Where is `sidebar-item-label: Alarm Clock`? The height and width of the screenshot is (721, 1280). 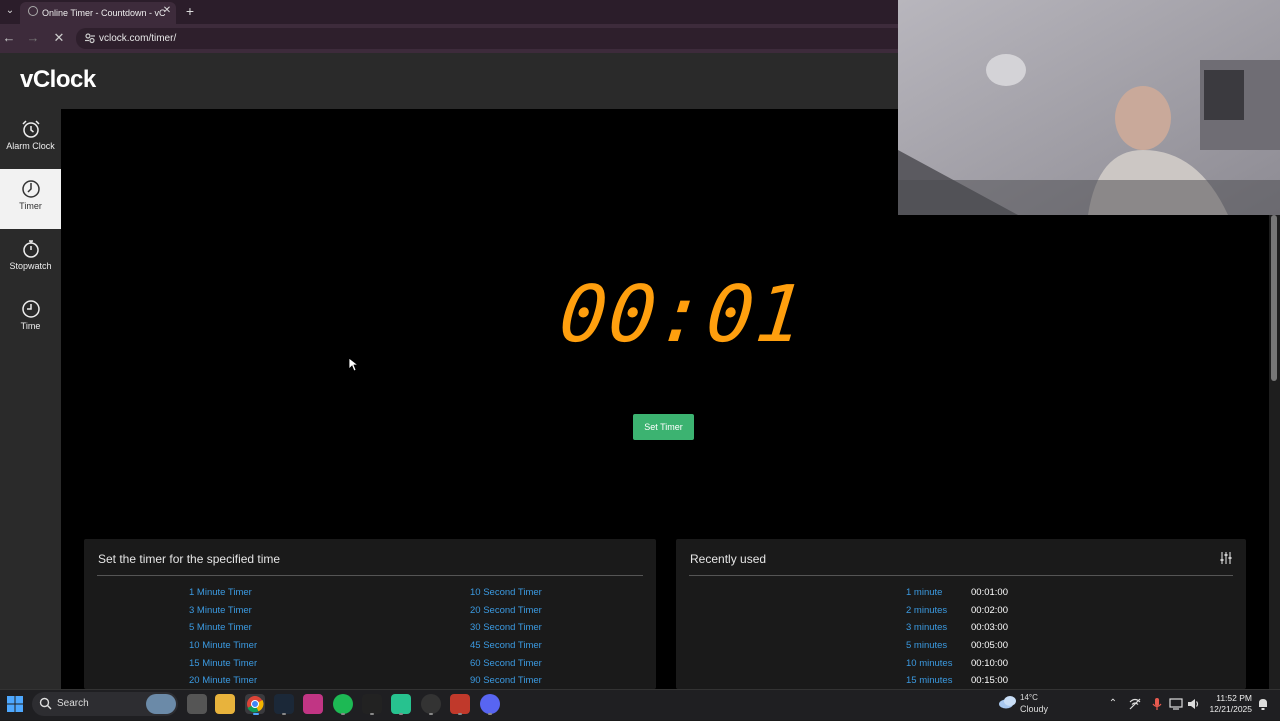
sidebar-item-label: Alarm Clock is located at coordinates (30, 146).